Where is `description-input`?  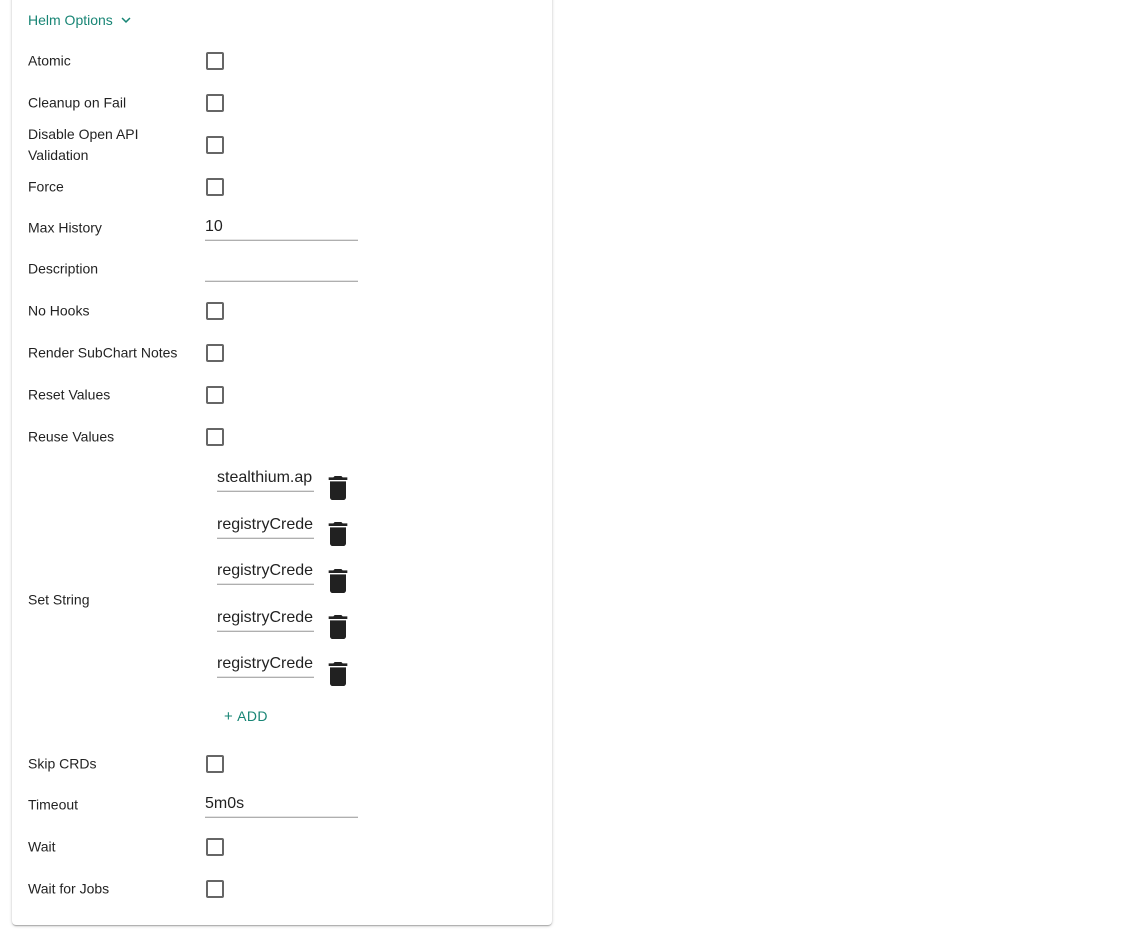 description-input is located at coordinates (281, 267).